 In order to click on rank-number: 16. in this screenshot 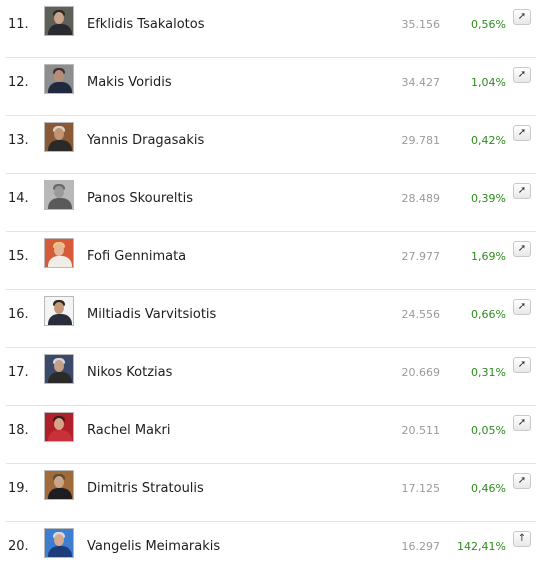, I will do `click(18, 314)`.